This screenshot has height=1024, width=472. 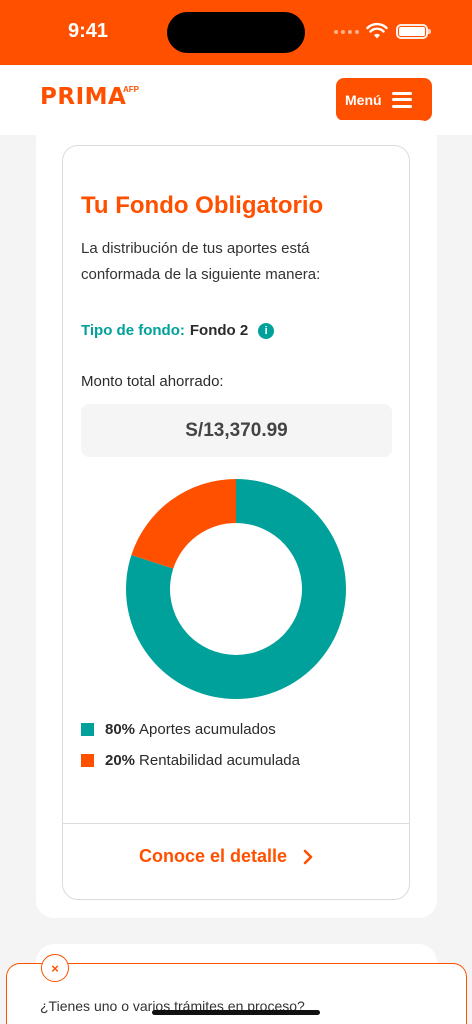 I want to click on legend-label: Aportes acumulados, so click(x=207, y=729).